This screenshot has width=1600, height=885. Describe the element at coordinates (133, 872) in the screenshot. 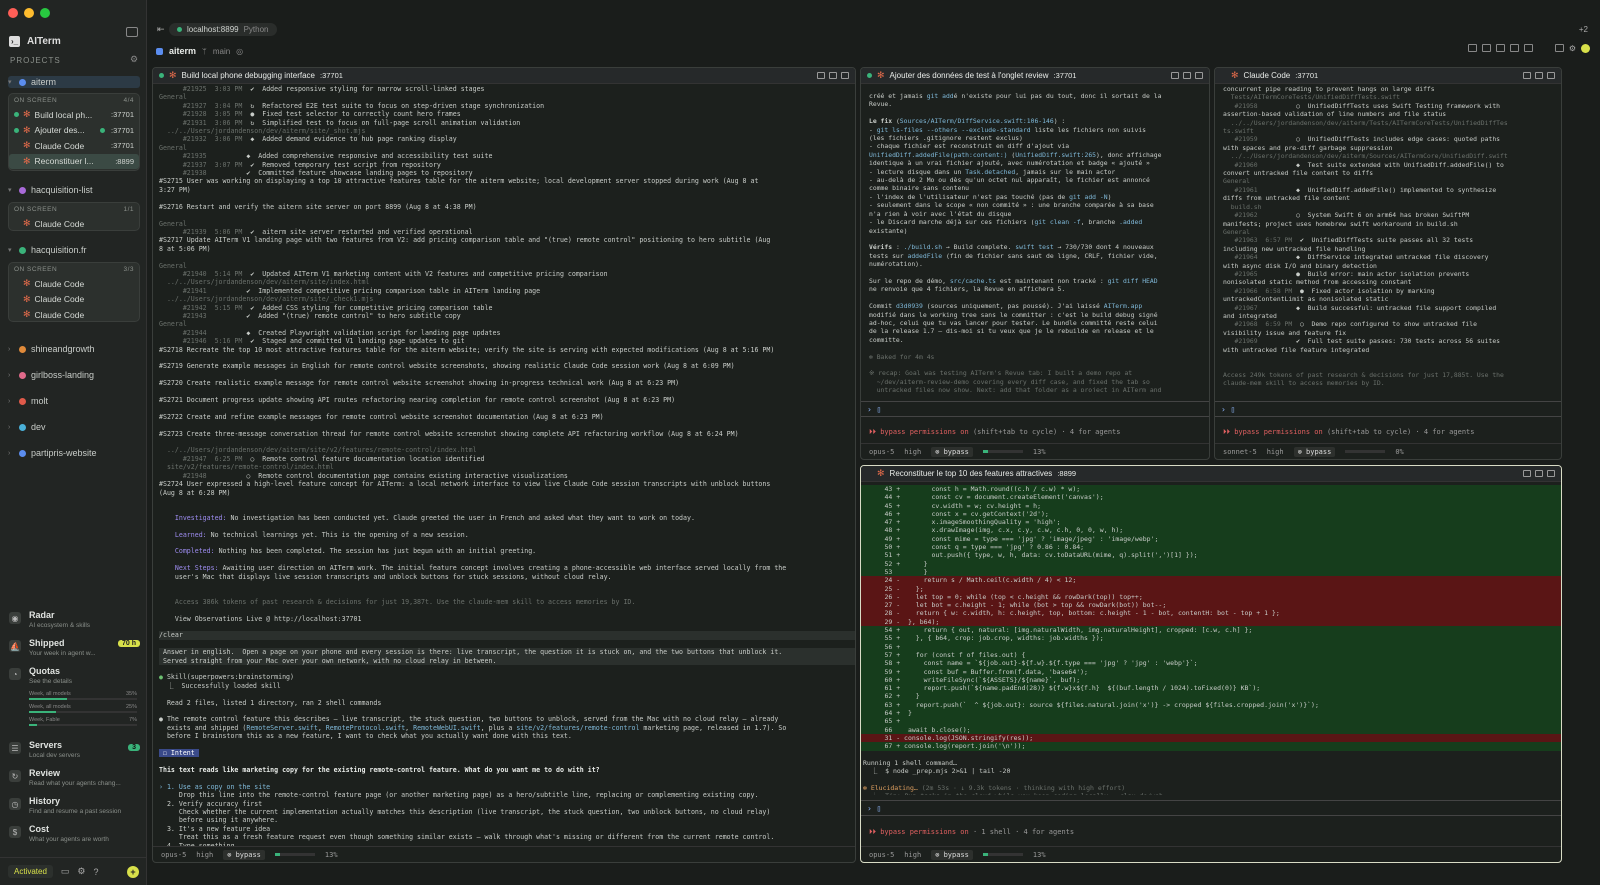

I see `new-session-button: +` at that location.